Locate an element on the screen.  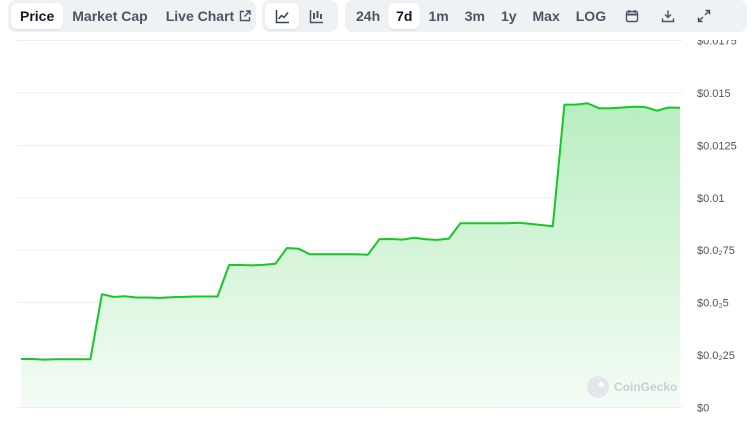
range-max-label: Max is located at coordinates (546, 16).